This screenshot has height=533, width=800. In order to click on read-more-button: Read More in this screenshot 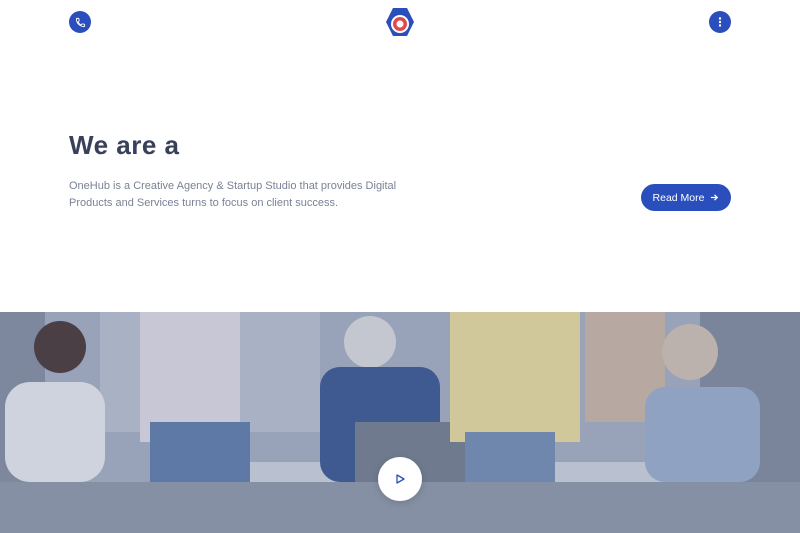, I will do `click(686, 197)`.